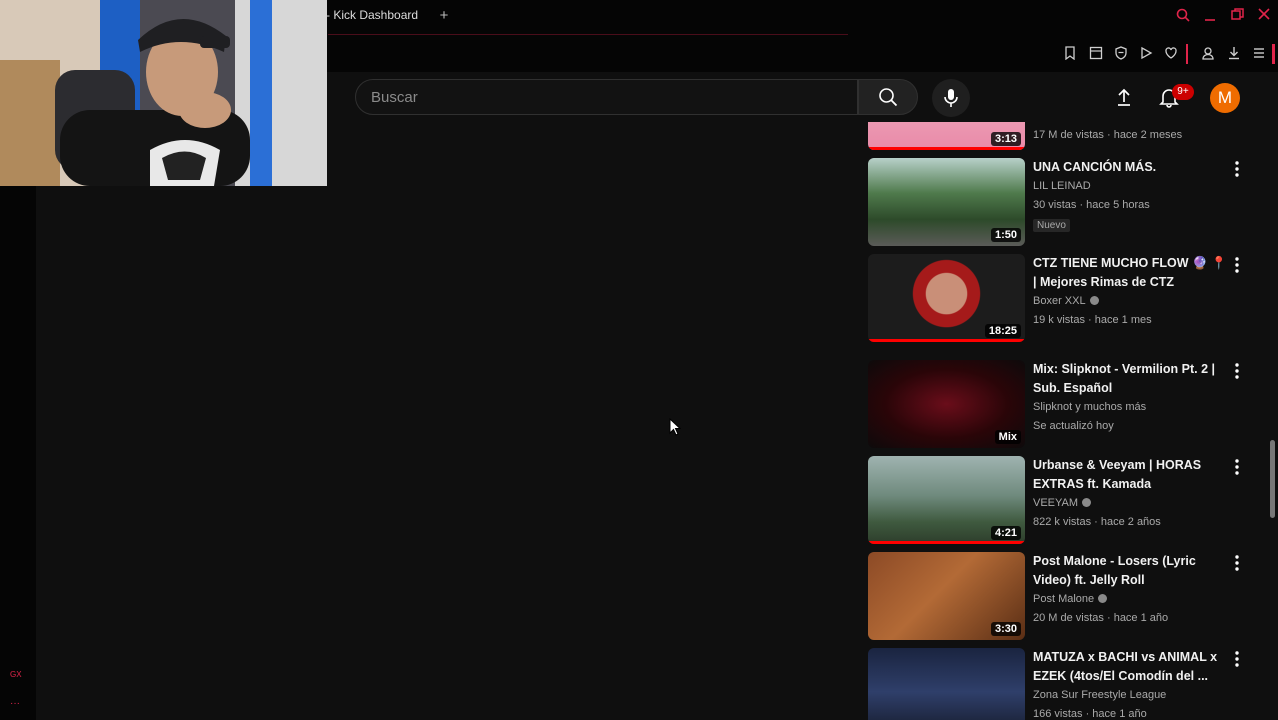 The width and height of the screenshot is (1278, 720). I want to click on video-duration: 1:50, so click(1005, 235).